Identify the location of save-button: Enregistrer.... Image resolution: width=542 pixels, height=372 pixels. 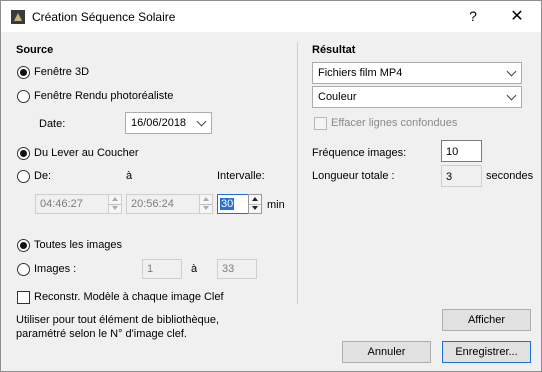
(486, 352).